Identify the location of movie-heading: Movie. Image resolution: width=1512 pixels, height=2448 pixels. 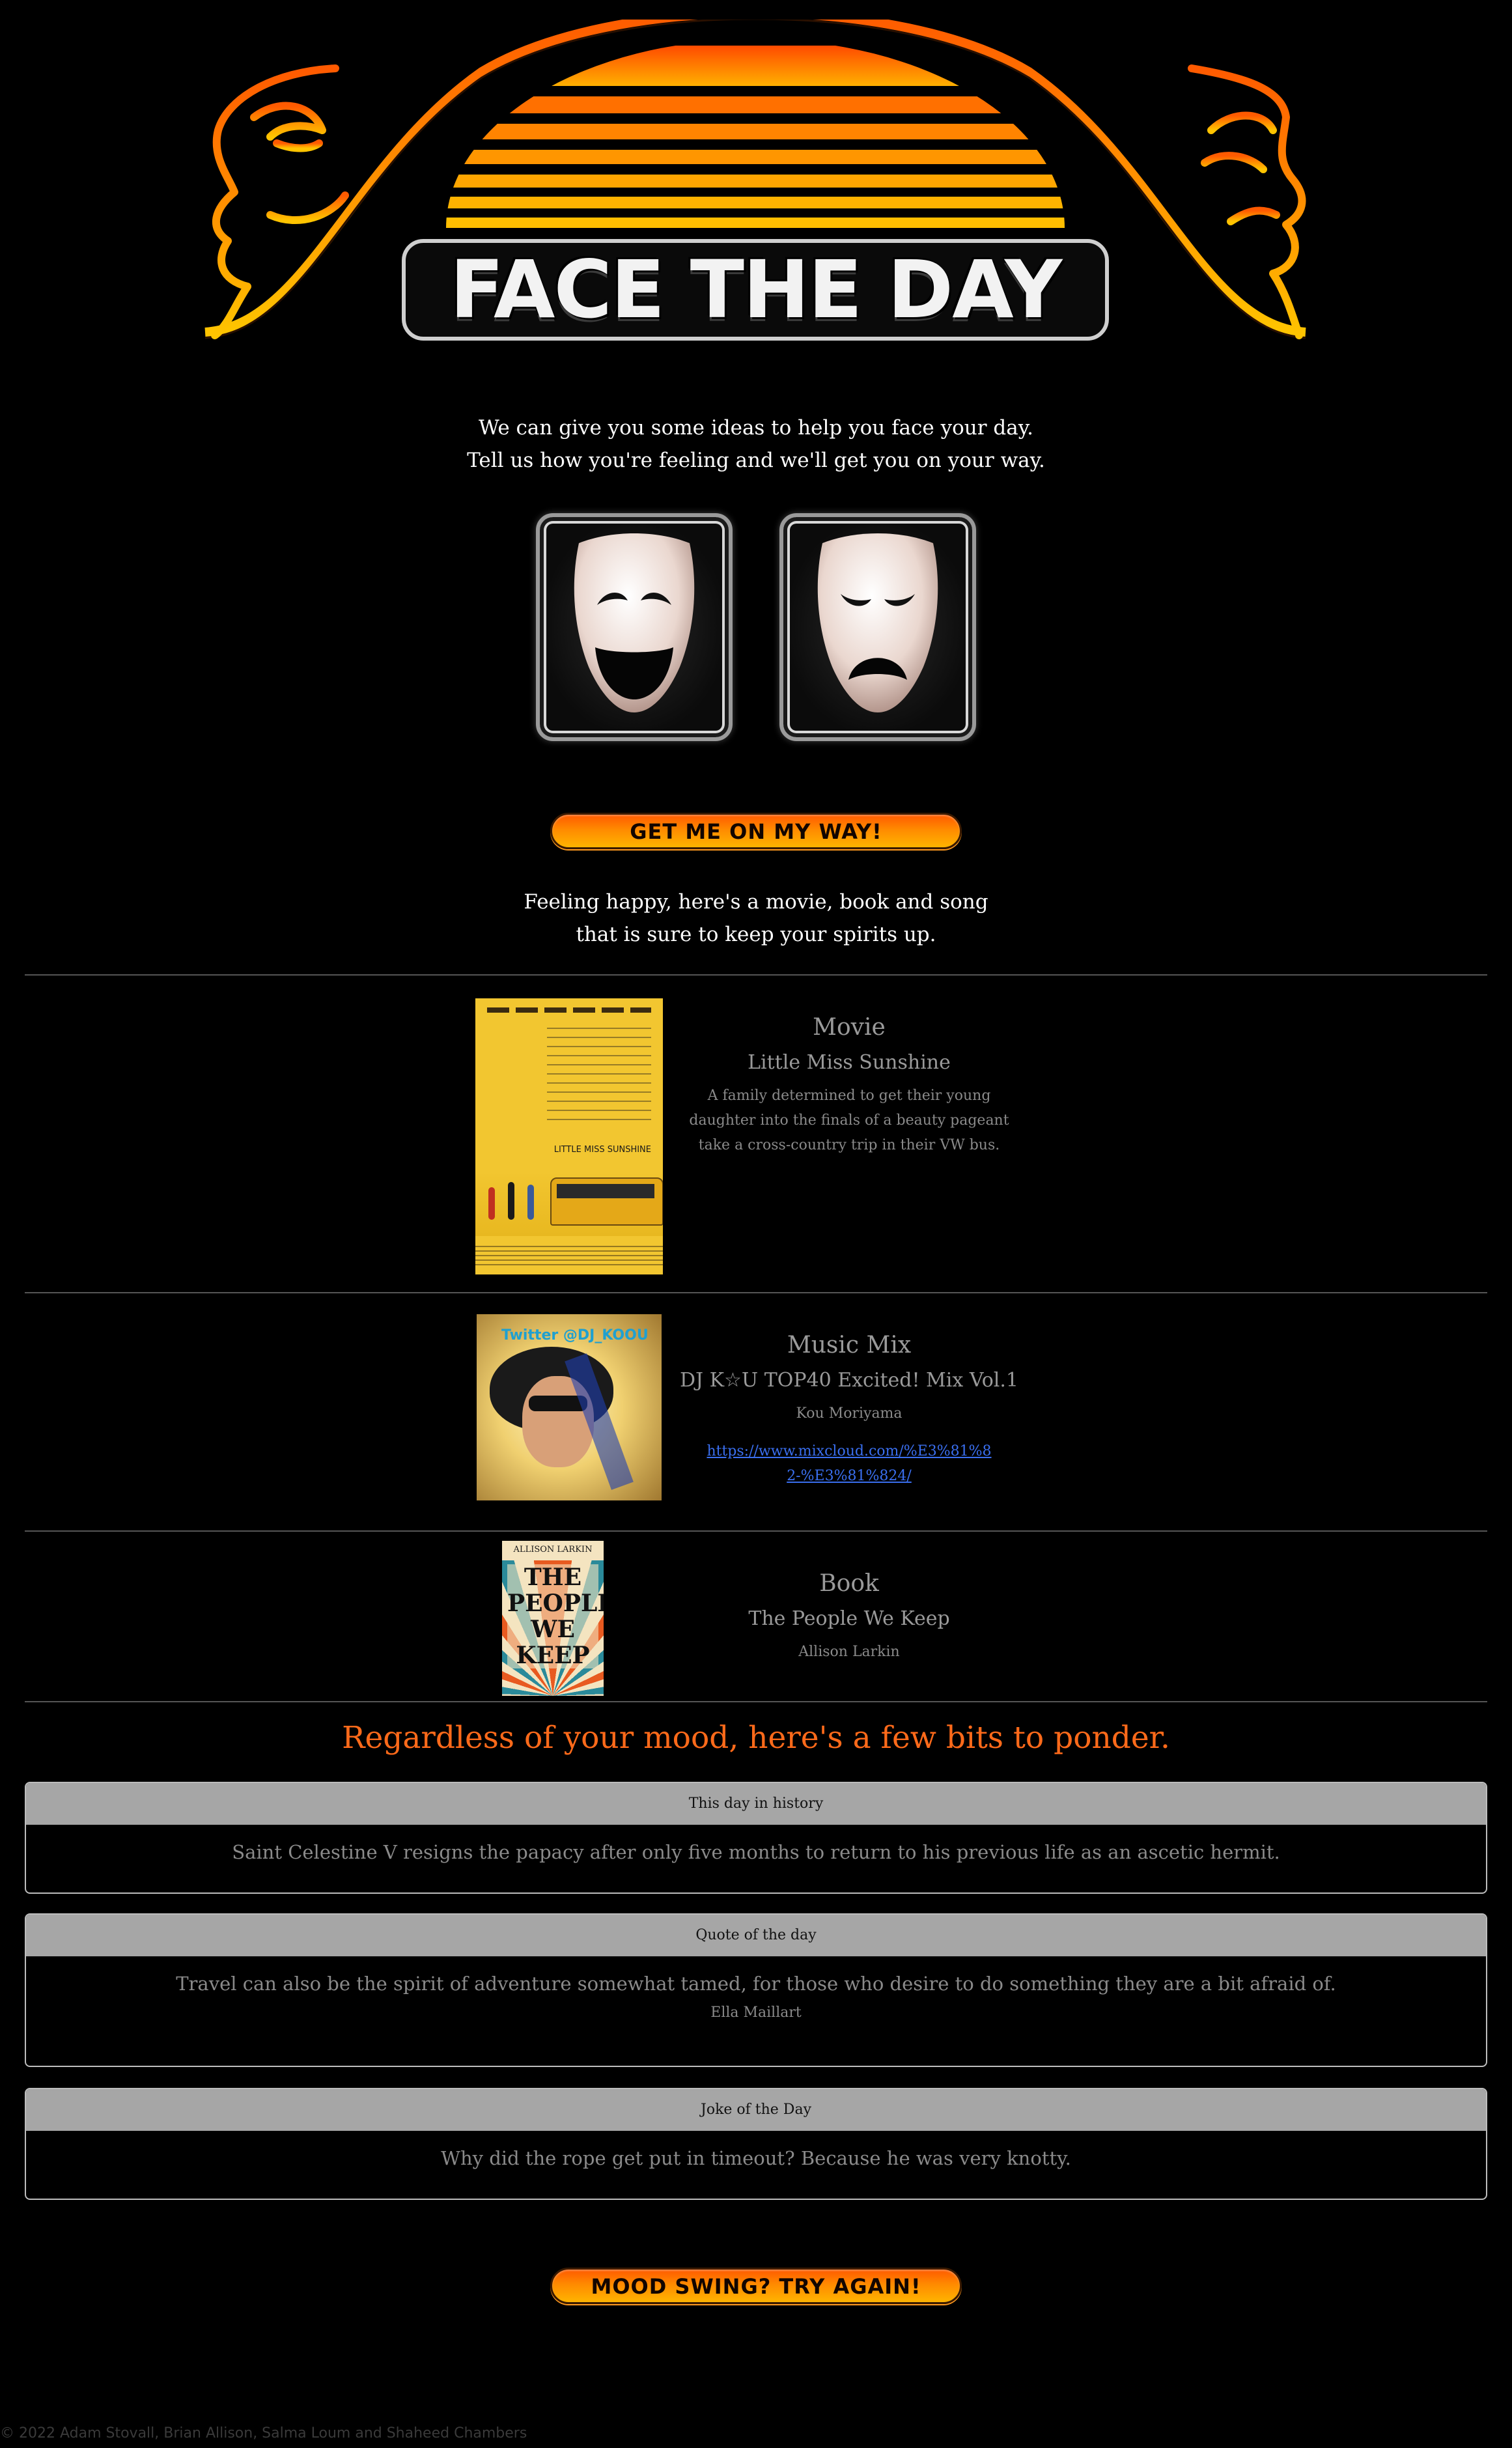
(850, 1027).